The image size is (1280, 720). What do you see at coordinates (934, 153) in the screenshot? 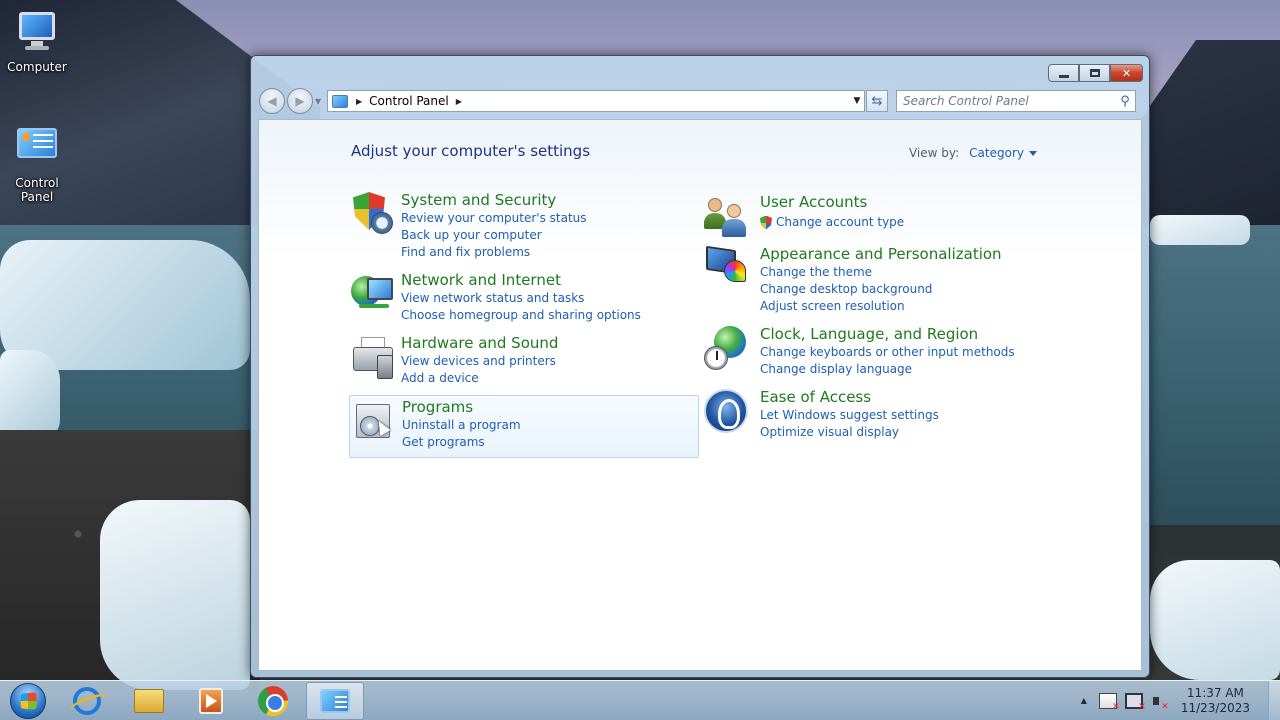
I see `view-by-label: View by:` at bounding box center [934, 153].